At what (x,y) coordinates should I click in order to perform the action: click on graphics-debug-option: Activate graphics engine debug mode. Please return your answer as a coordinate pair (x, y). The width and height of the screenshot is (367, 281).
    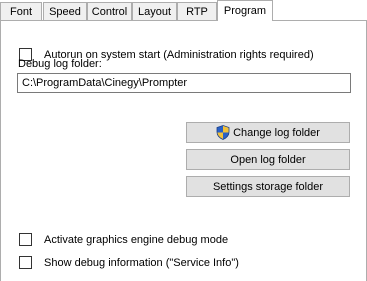
    Looking at the image, I should click on (123, 239).